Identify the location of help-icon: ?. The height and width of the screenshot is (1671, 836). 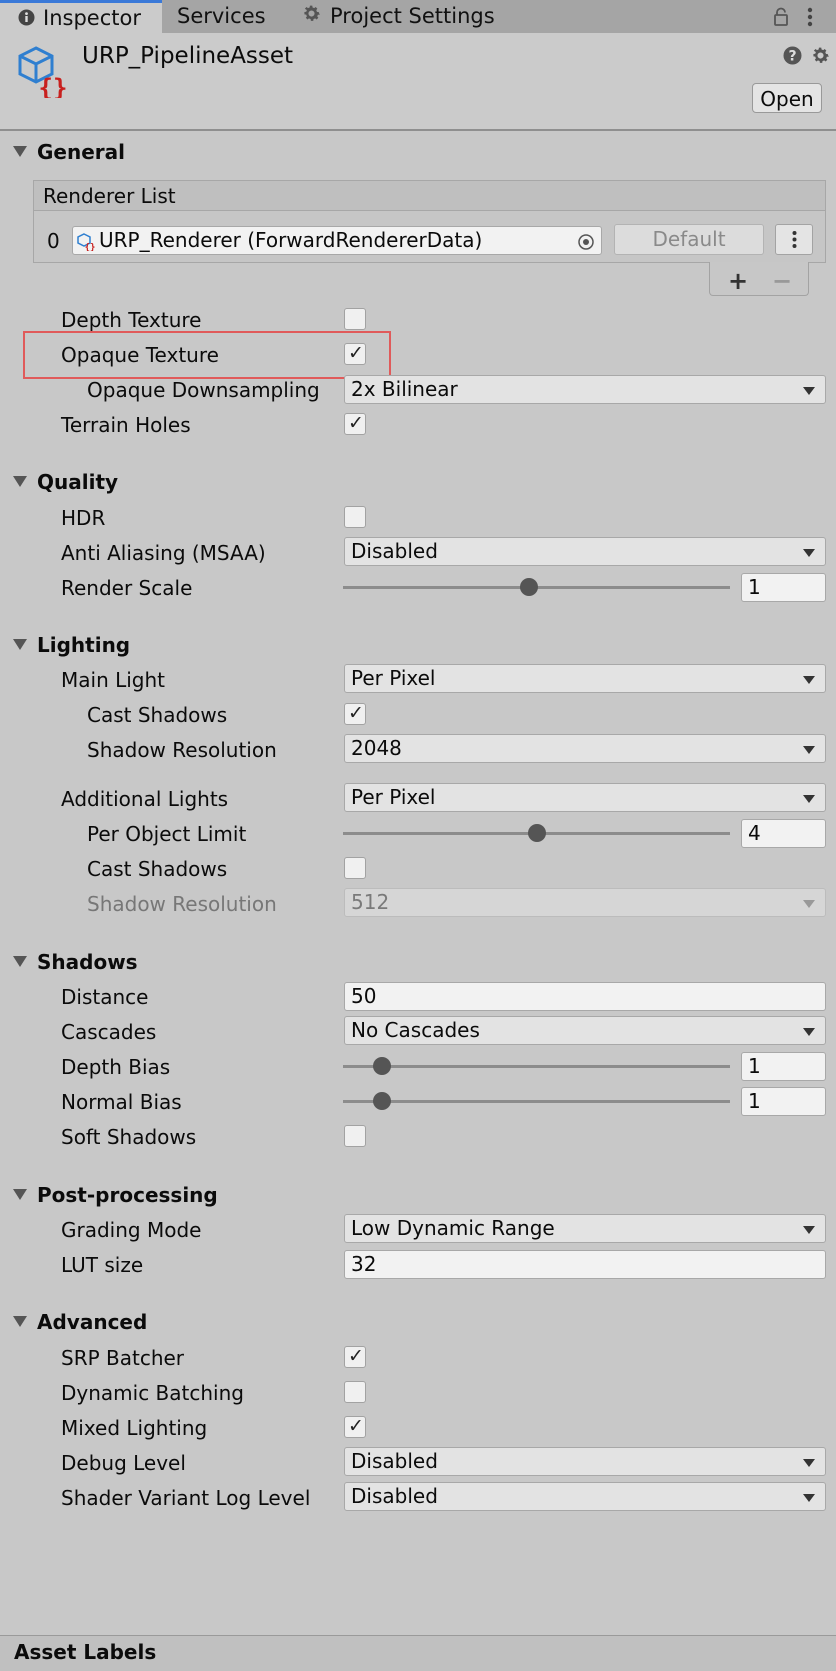
(792, 57).